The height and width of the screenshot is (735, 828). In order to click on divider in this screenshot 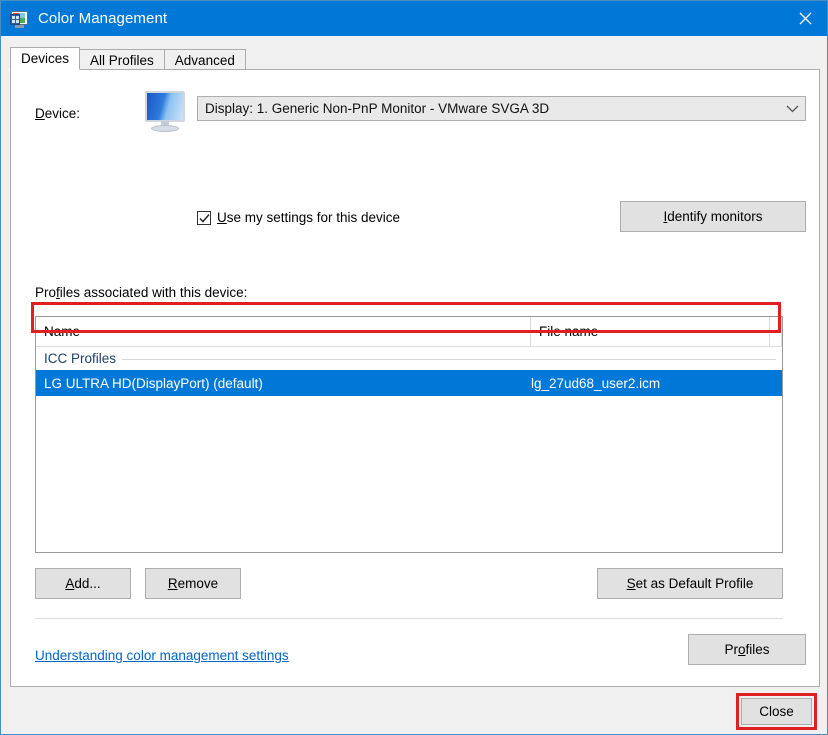, I will do `click(409, 618)`.